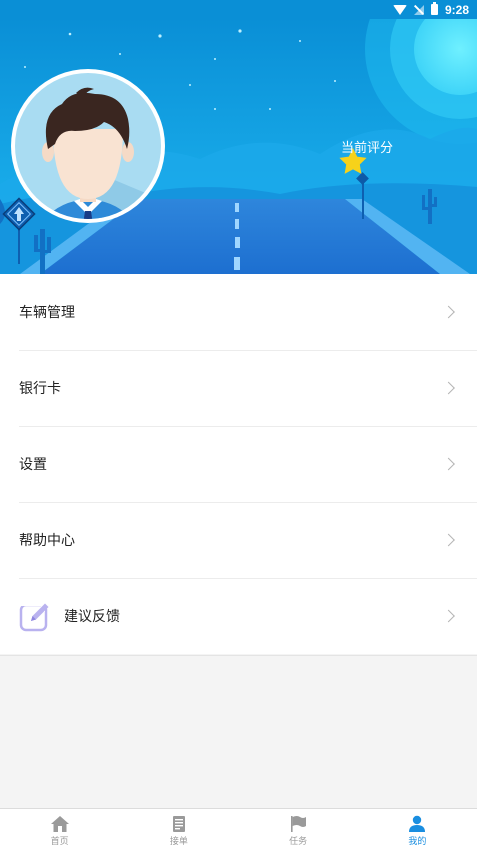 This screenshot has height=850, width=477. I want to click on bottom-tab-bar: 首页 接单 任务 我的, so click(238, 829).